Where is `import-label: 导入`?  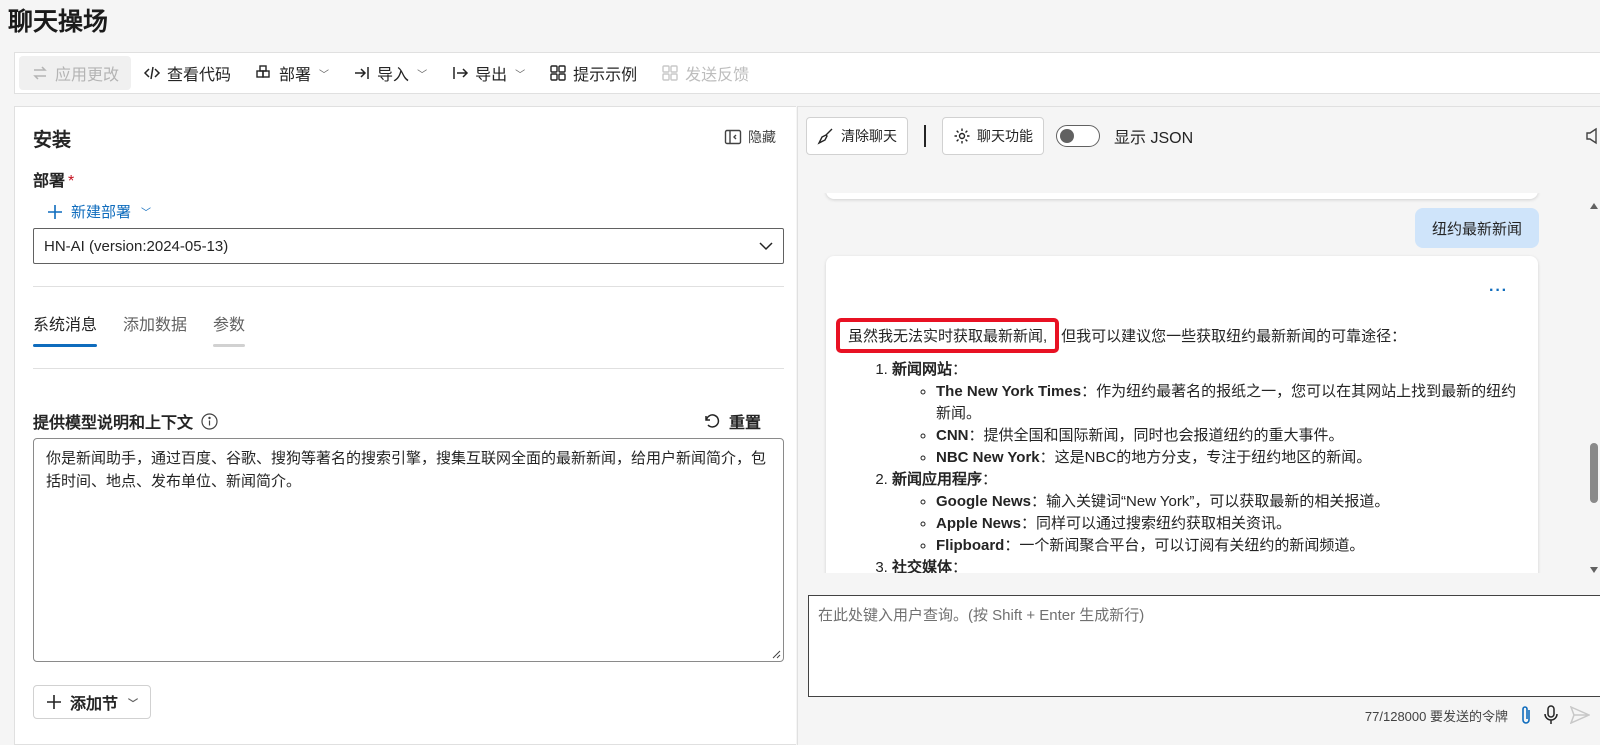
import-label: 导入 is located at coordinates (393, 75).